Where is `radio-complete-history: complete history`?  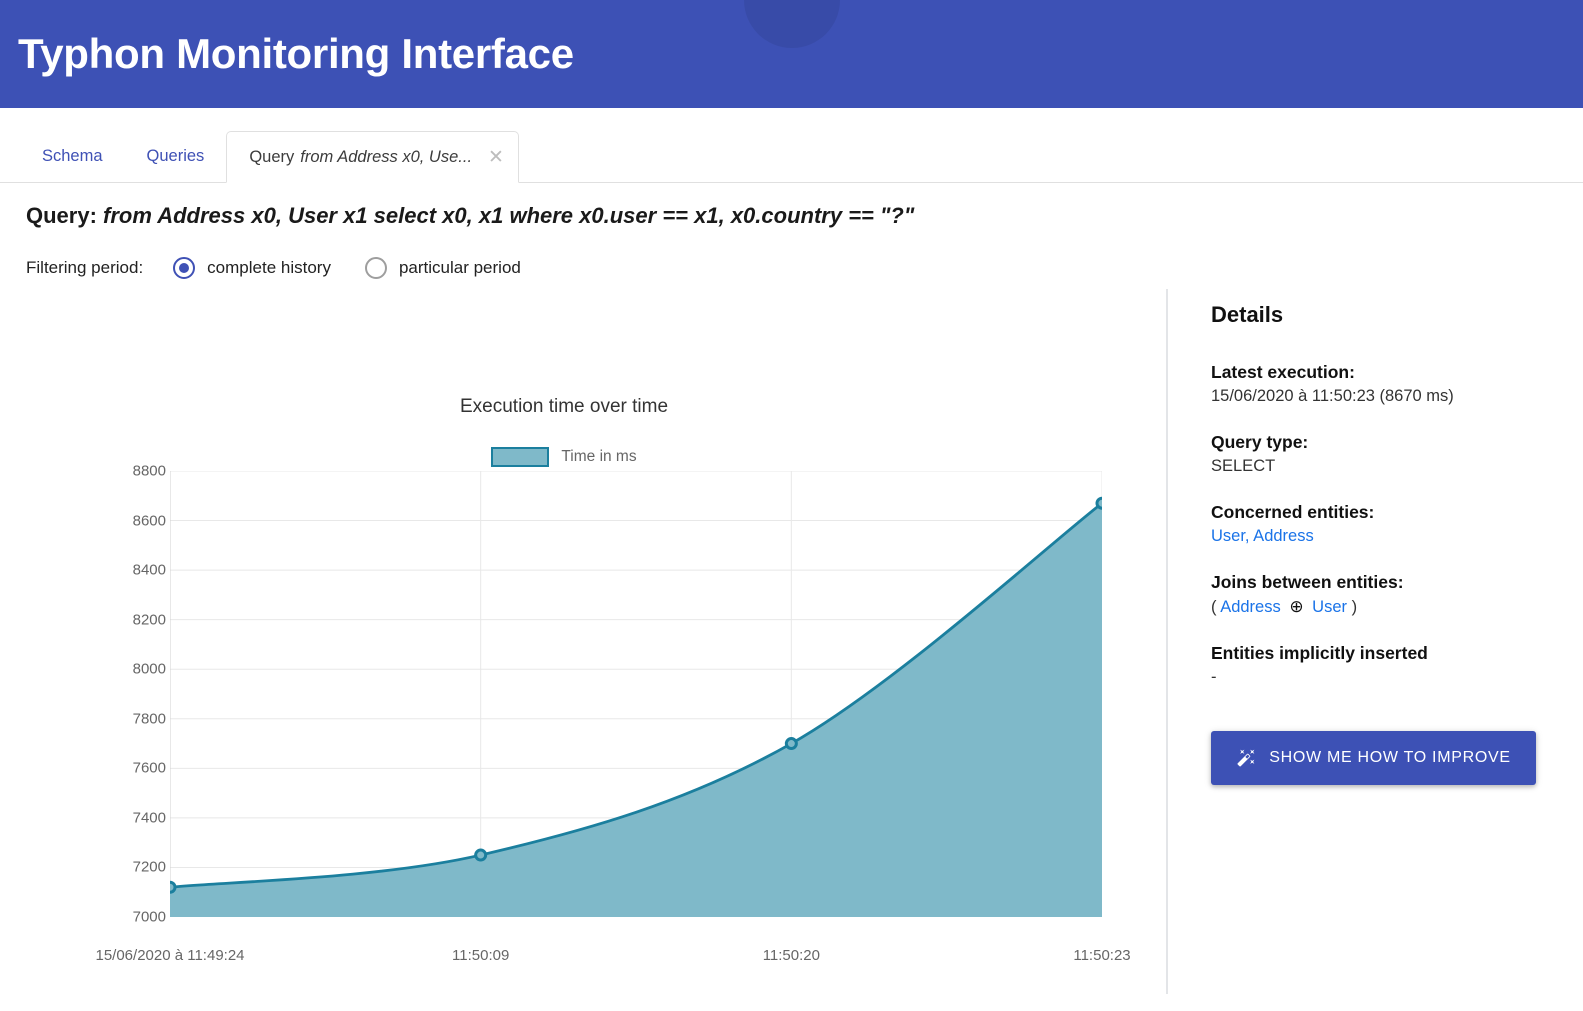 radio-complete-history: complete history is located at coordinates (252, 268).